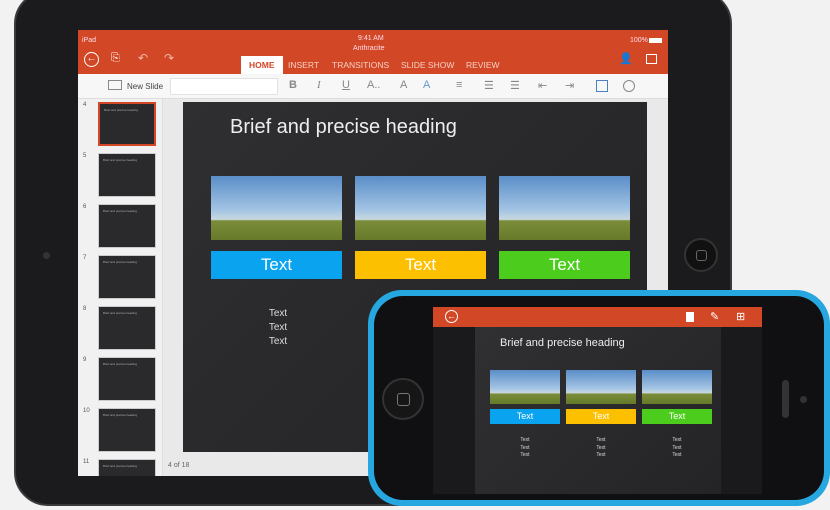  Describe the element at coordinates (427, 65) in the screenshot. I see `tab-slide-show: SLIDE SHOW` at that location.